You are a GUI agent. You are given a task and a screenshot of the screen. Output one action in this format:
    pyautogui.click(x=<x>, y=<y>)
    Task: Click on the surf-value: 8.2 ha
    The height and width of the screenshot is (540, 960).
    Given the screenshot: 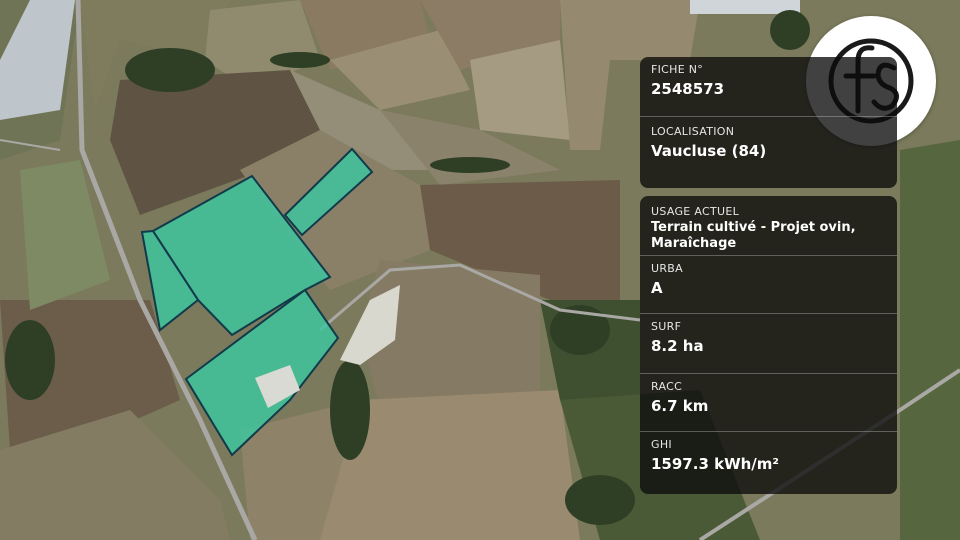 What is the action you would take?
    pyautogui.click(x=677, y=346)
    